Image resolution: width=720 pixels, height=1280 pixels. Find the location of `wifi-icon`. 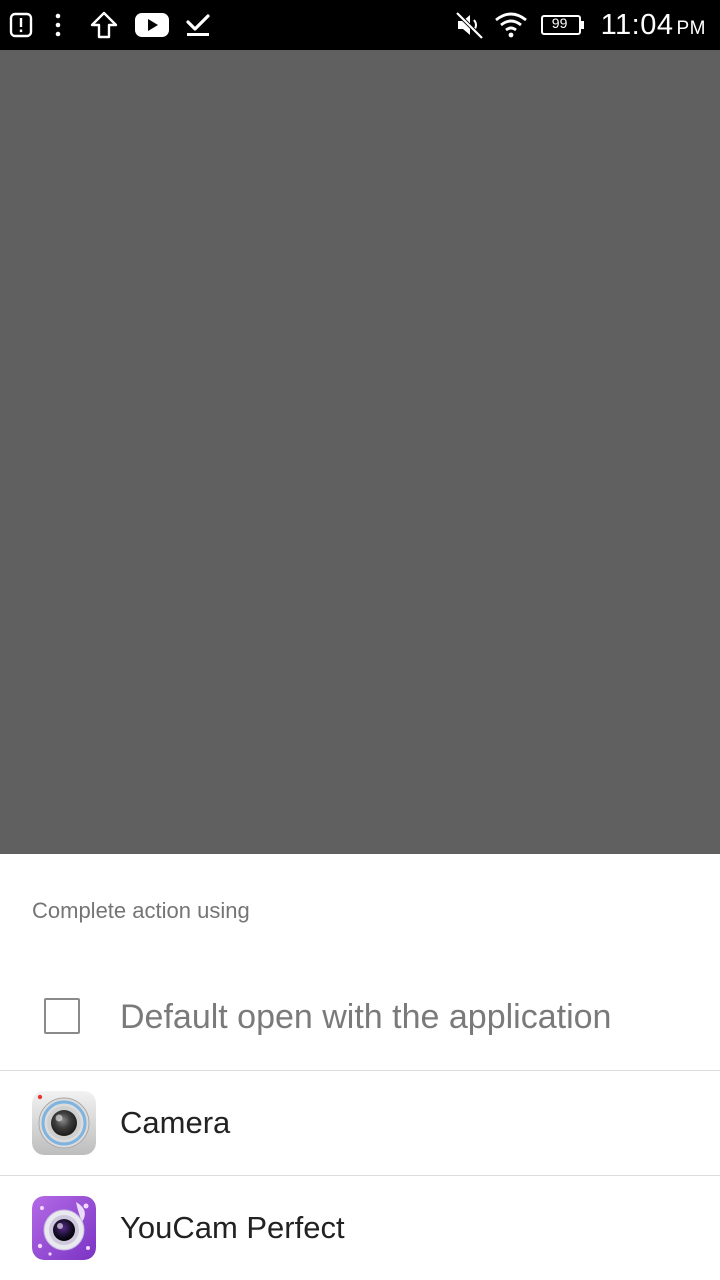

wifi-icon is located at coordinates (511, 25).